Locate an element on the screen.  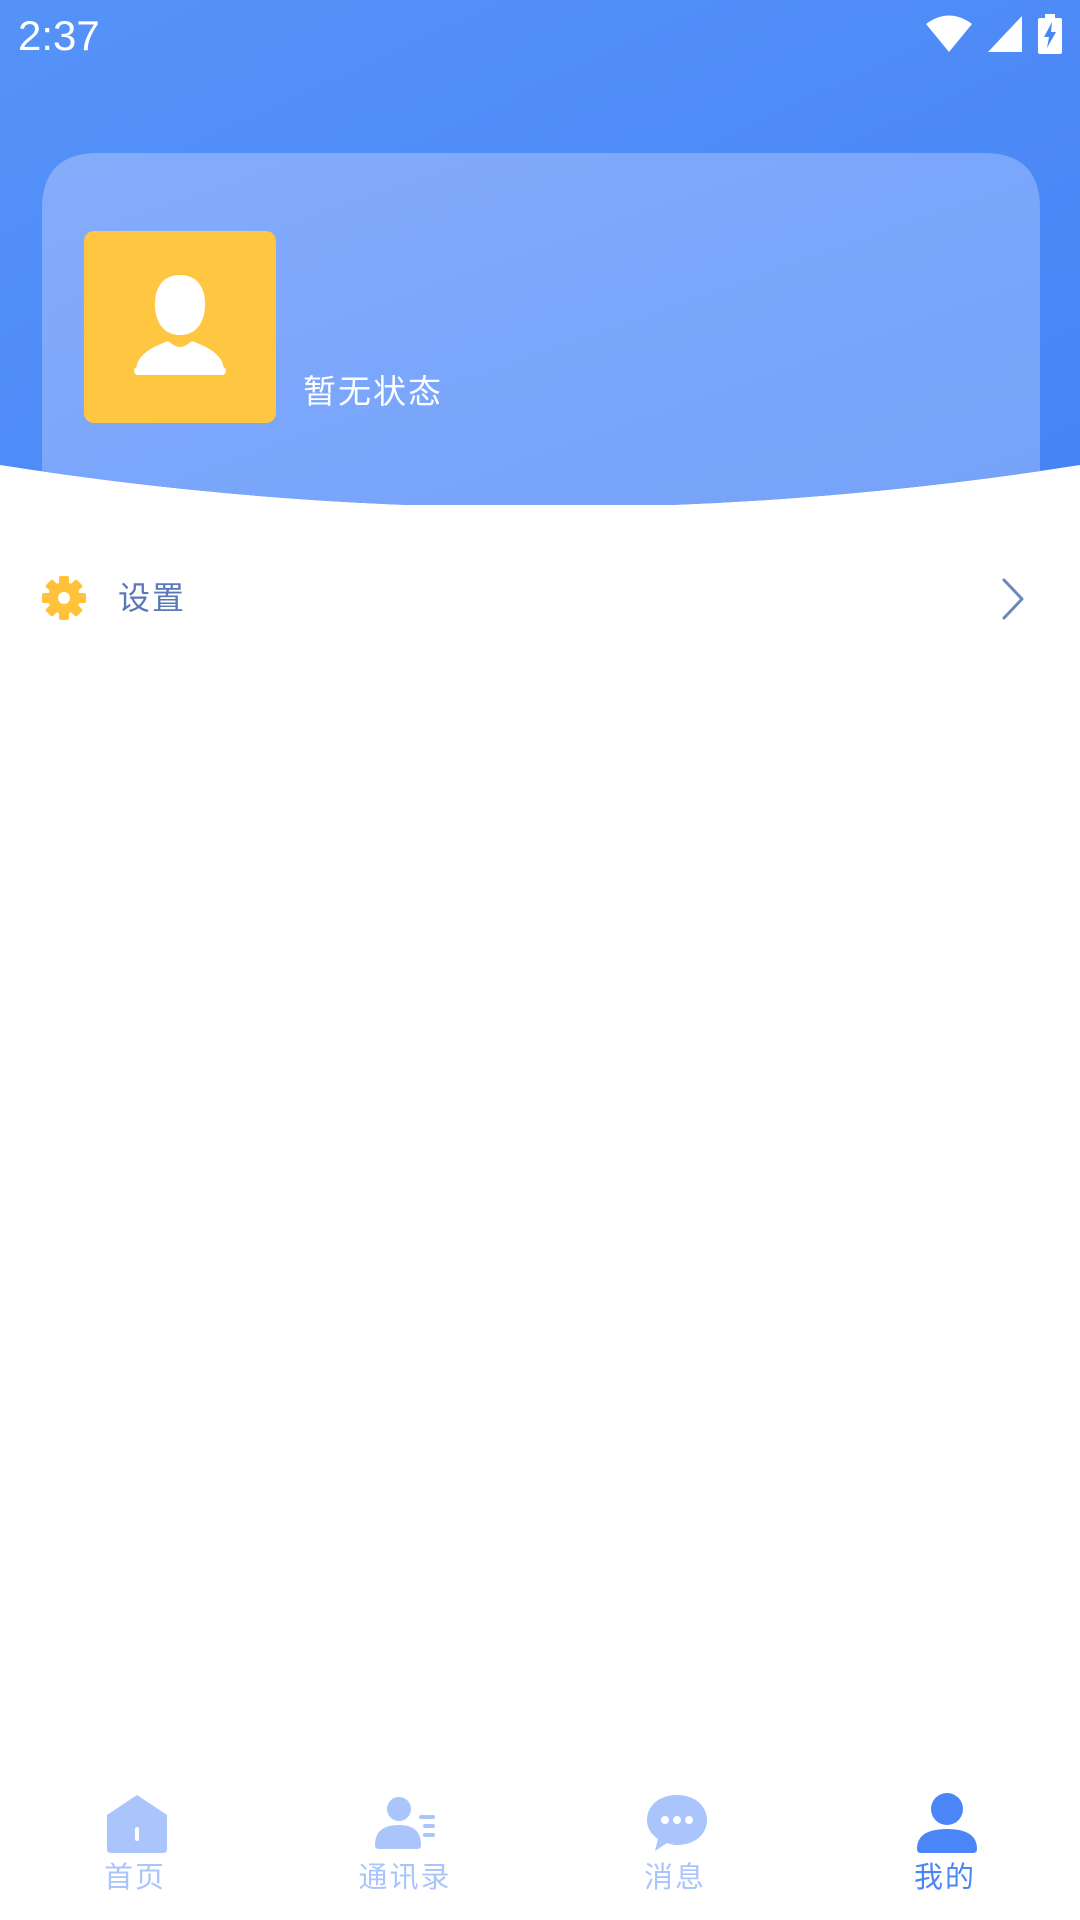
wifi-icon is located at coordinates (949, 36).